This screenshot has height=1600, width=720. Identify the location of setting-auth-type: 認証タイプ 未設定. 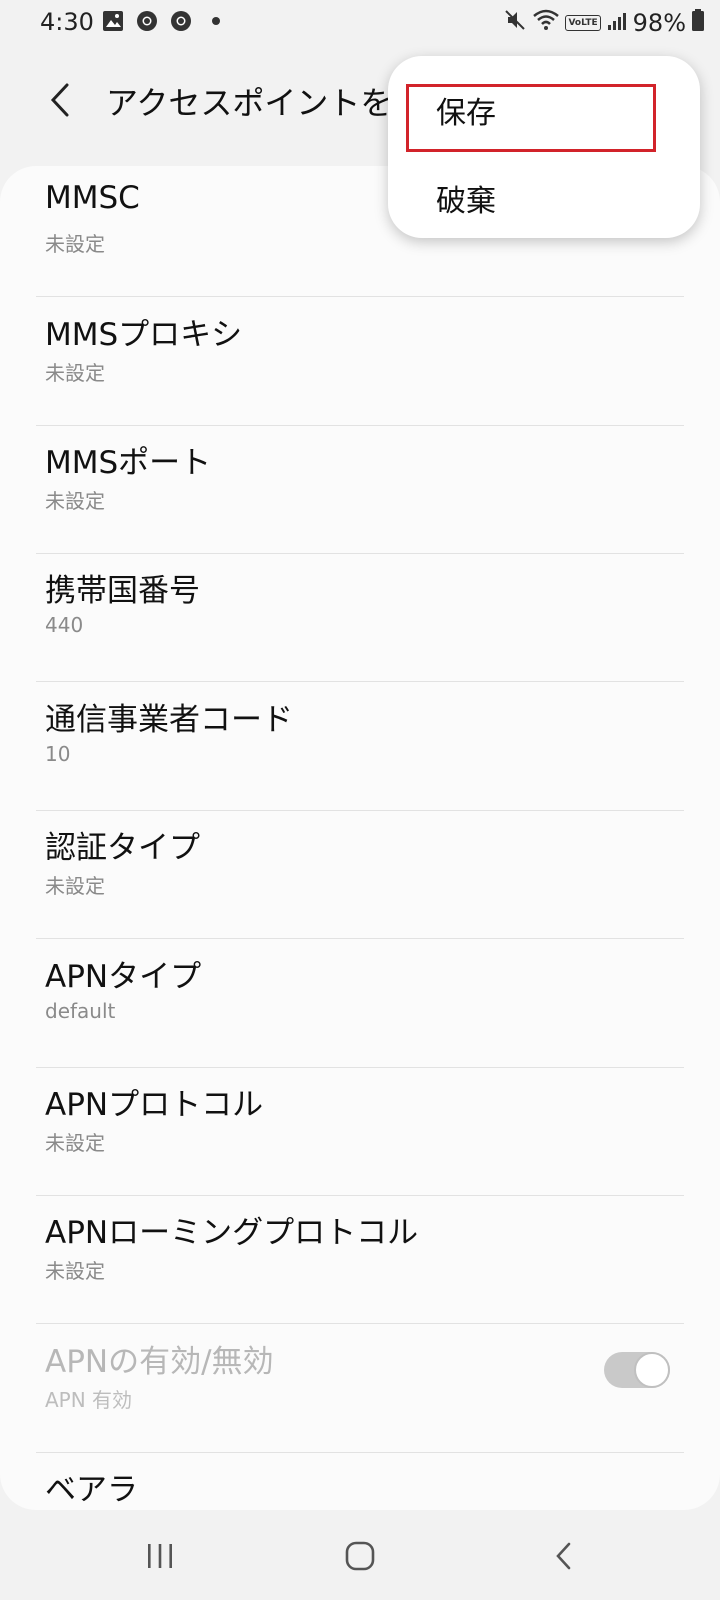
(360, 873).